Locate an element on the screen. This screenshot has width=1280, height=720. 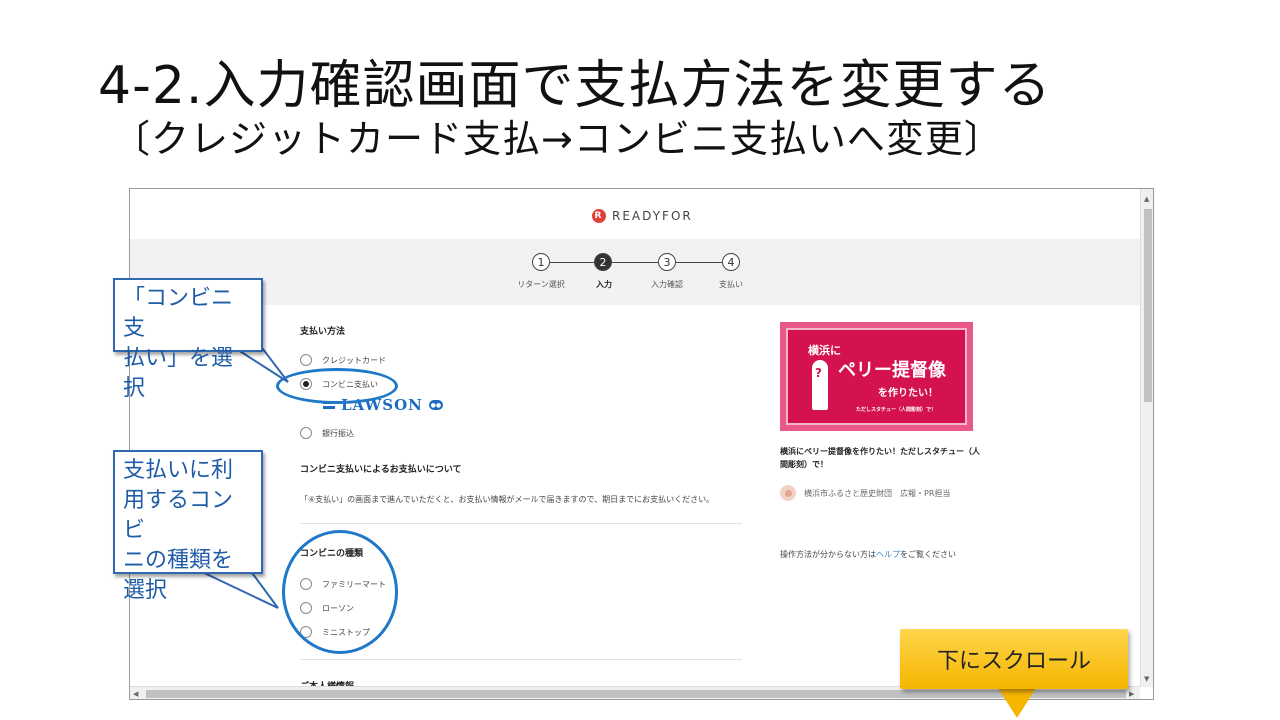
avatar is located at coordinates (788, 493).